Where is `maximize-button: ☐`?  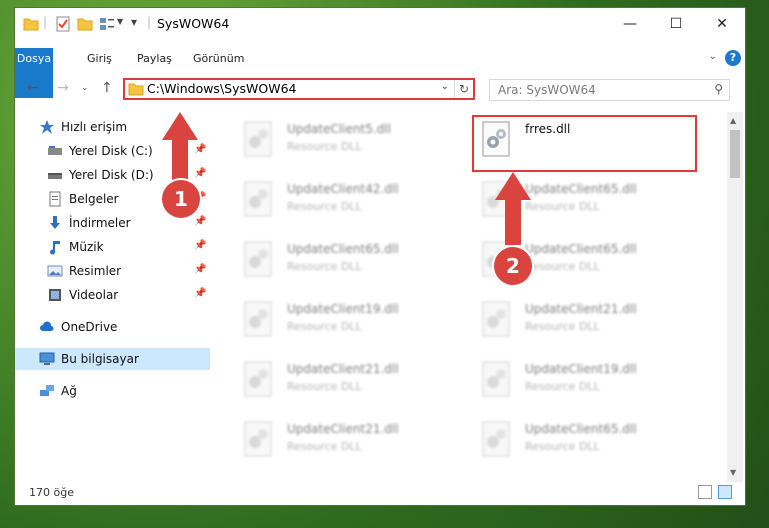 maximize-button: ☐ is located at coordinates (676, 24).